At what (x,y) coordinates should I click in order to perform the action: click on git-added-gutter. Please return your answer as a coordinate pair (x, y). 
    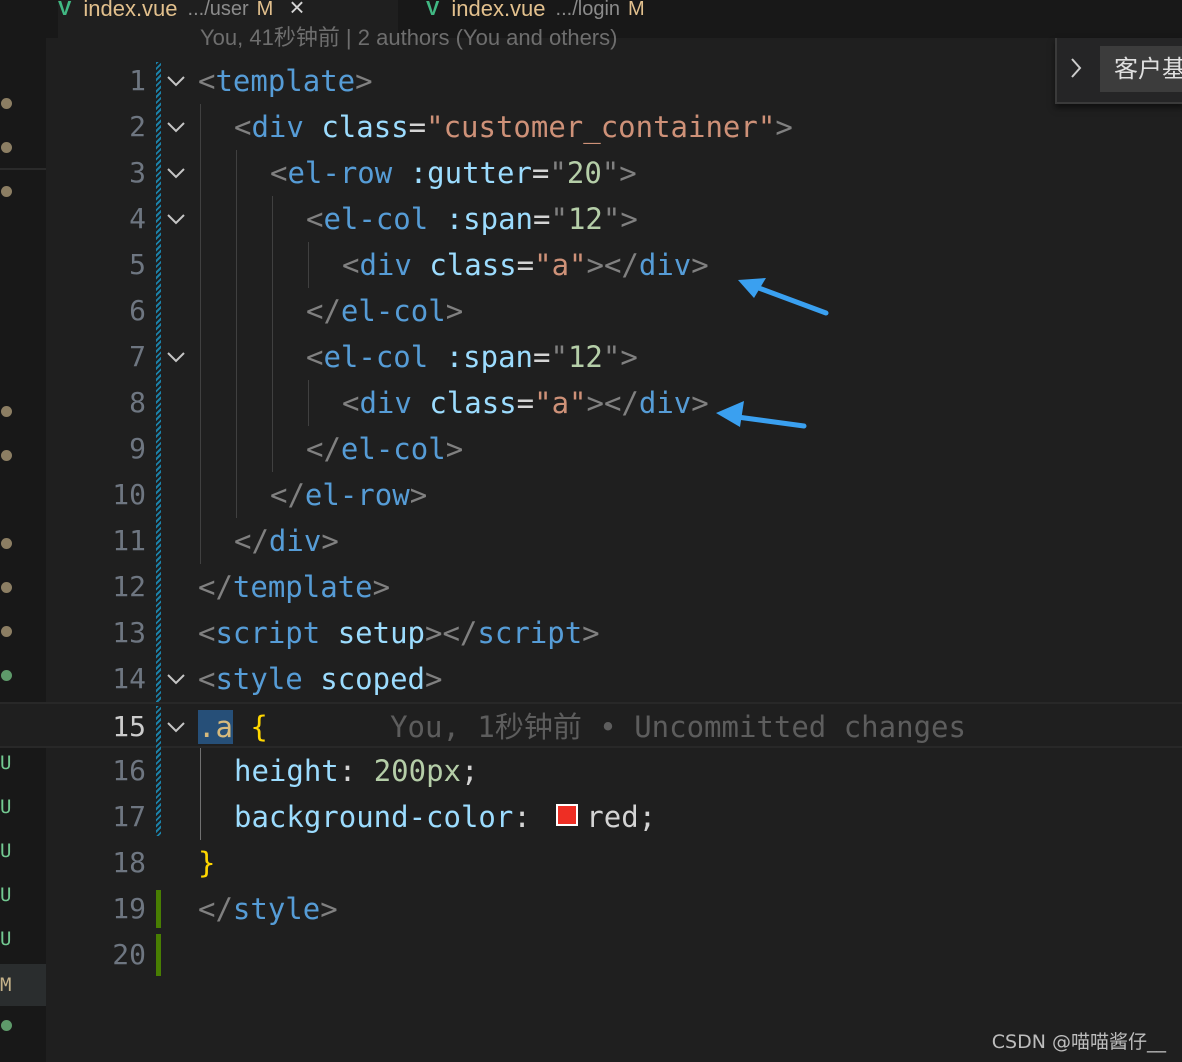
    Looking at the image, I should click on (158, 955).